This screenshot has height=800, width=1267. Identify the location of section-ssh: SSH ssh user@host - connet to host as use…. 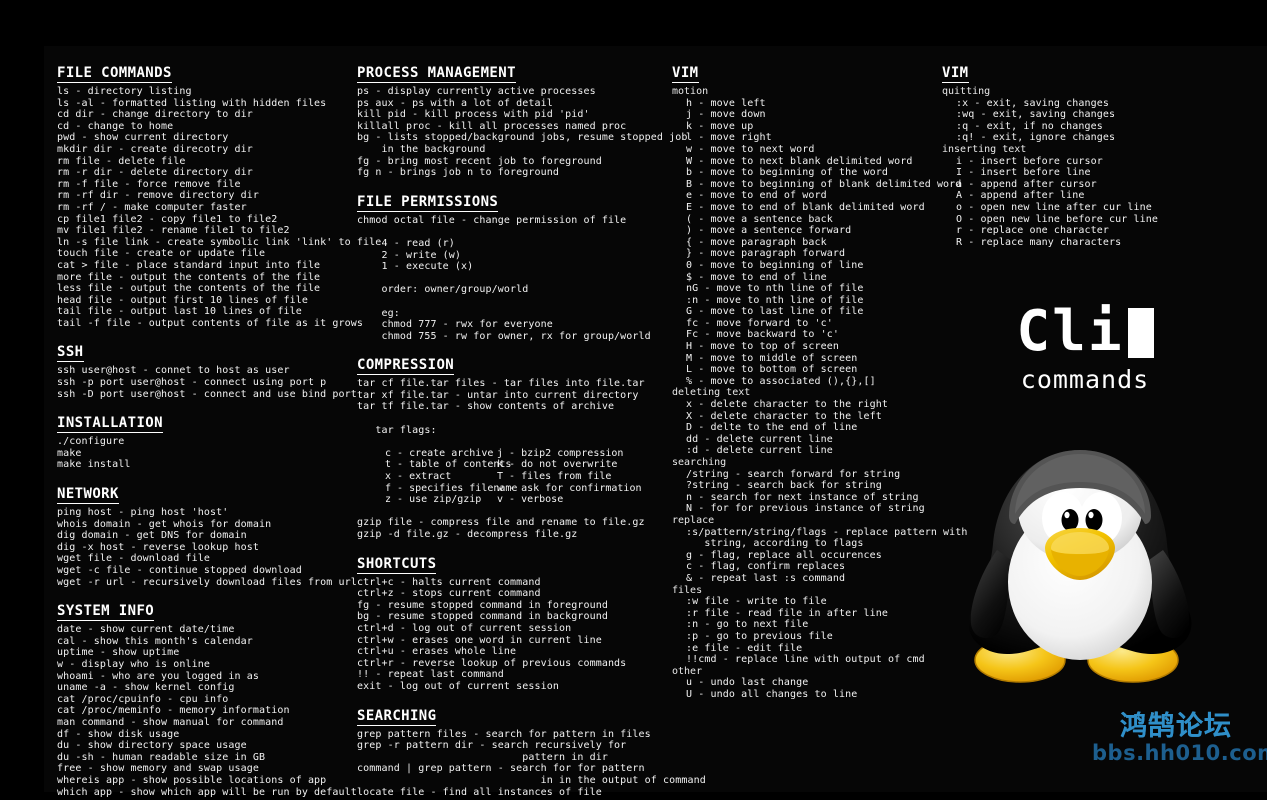
(207, 370).